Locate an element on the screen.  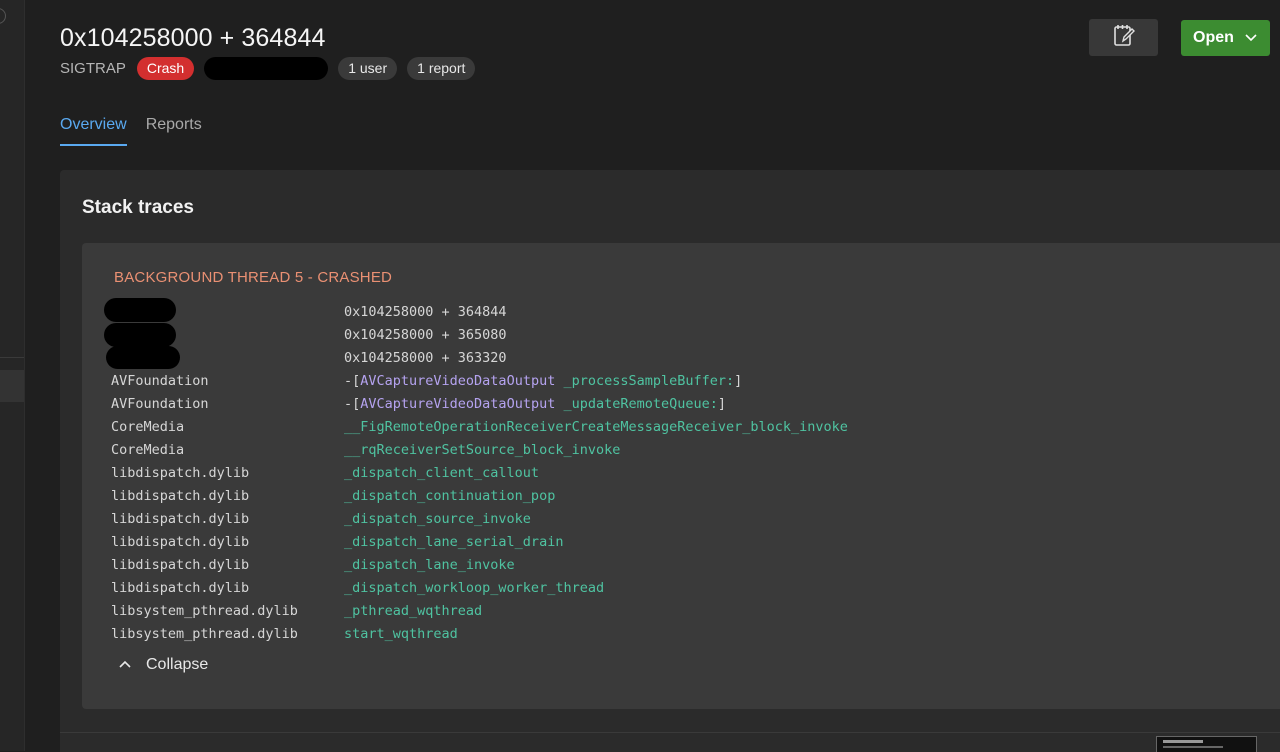
note-button is located at coordinates (1123, 37).